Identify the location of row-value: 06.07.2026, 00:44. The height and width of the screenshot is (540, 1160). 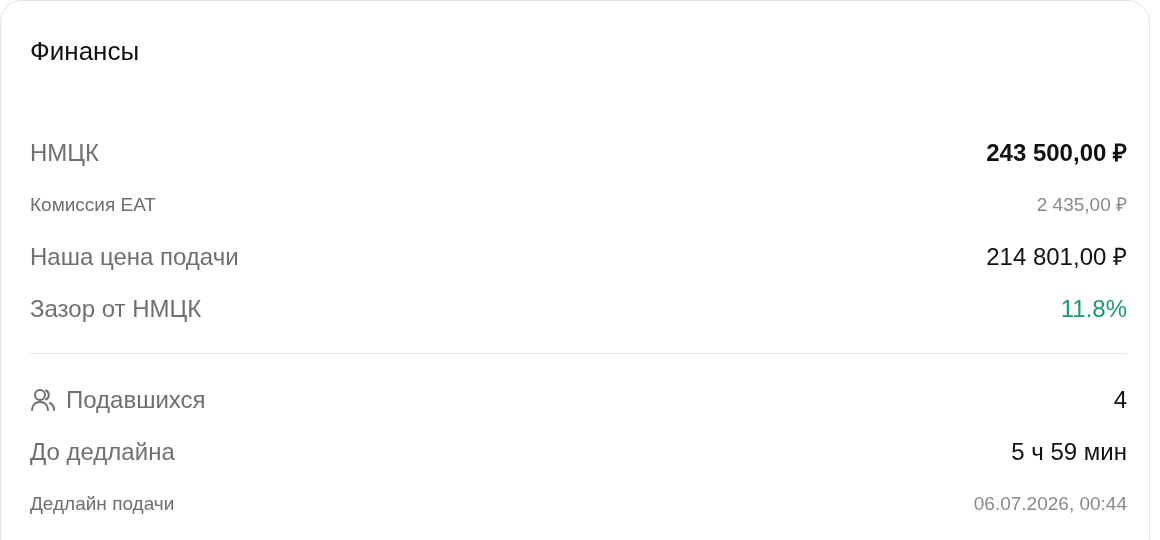
(1050, 503).